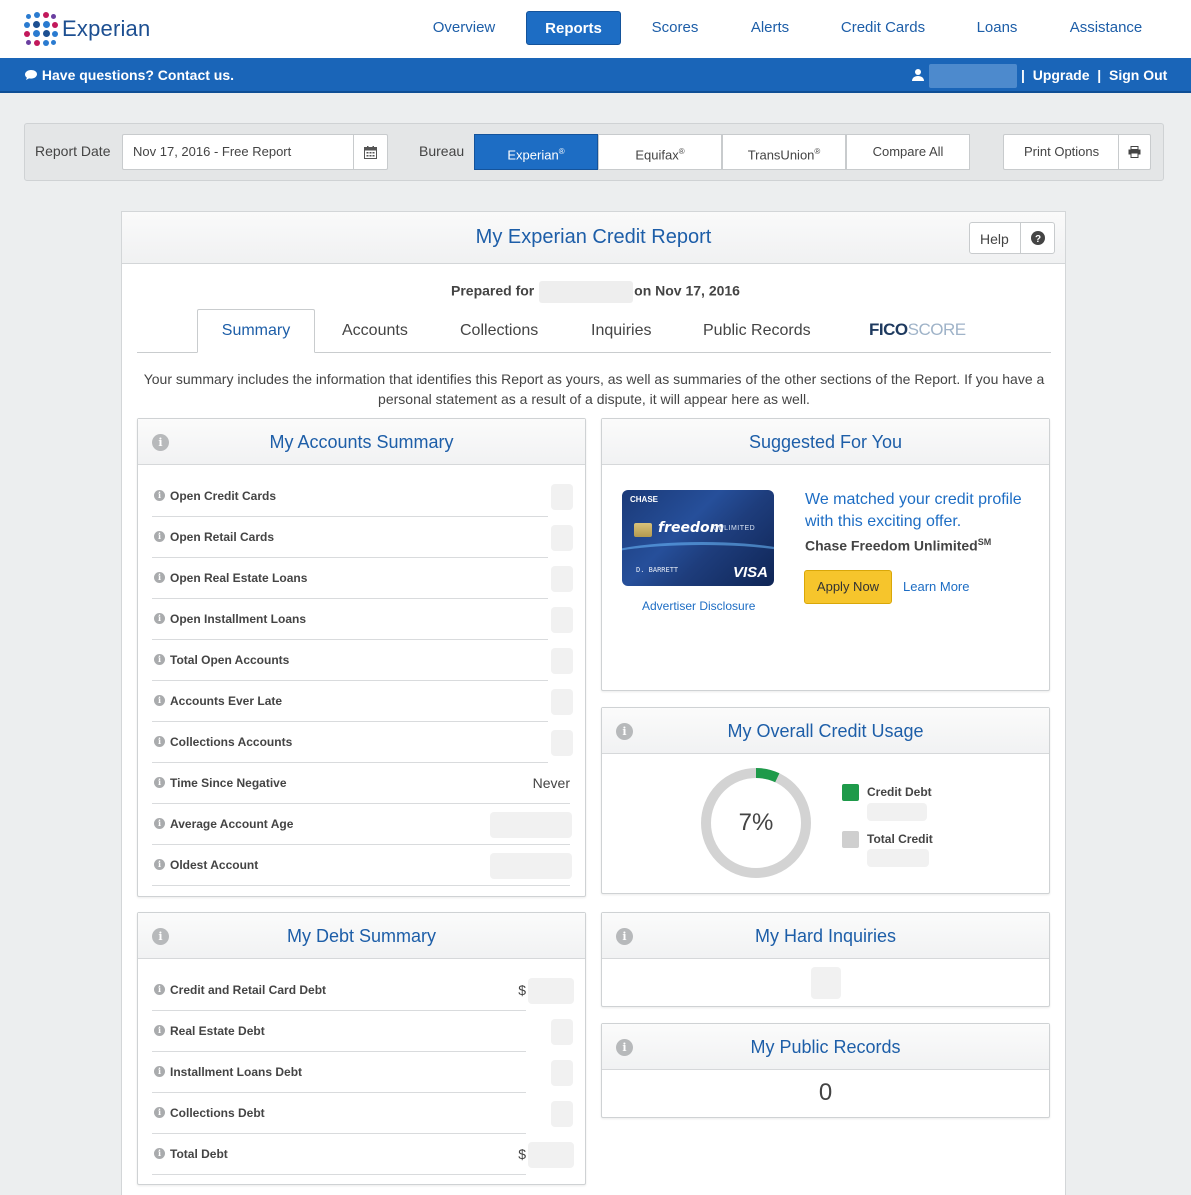  What do you see at coordinates (370, 152) in the screenshot?
I see `calendar-icon` at bounding box center [370, 152].